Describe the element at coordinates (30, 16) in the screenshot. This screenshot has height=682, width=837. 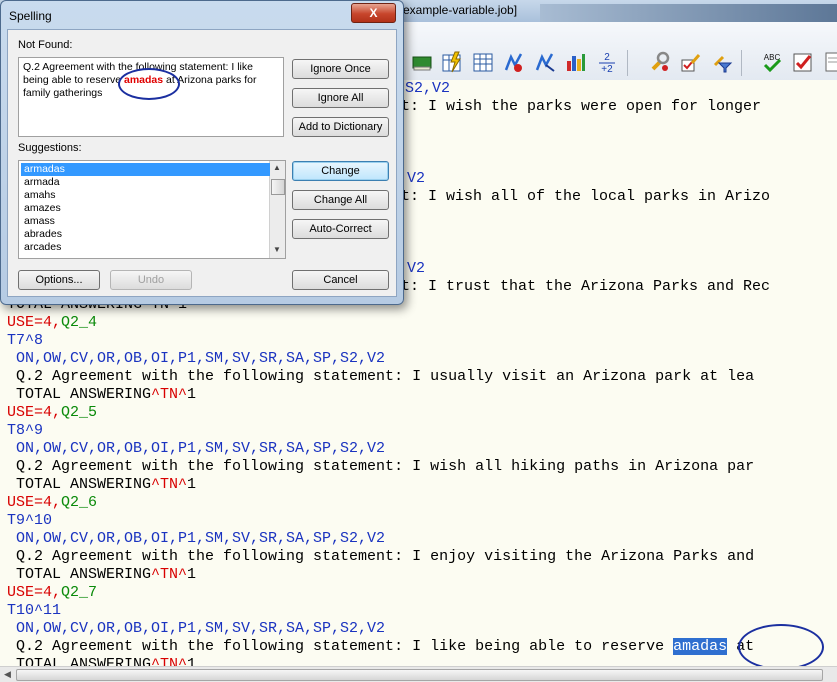
I see `dialog-title: Spelling` at that location.